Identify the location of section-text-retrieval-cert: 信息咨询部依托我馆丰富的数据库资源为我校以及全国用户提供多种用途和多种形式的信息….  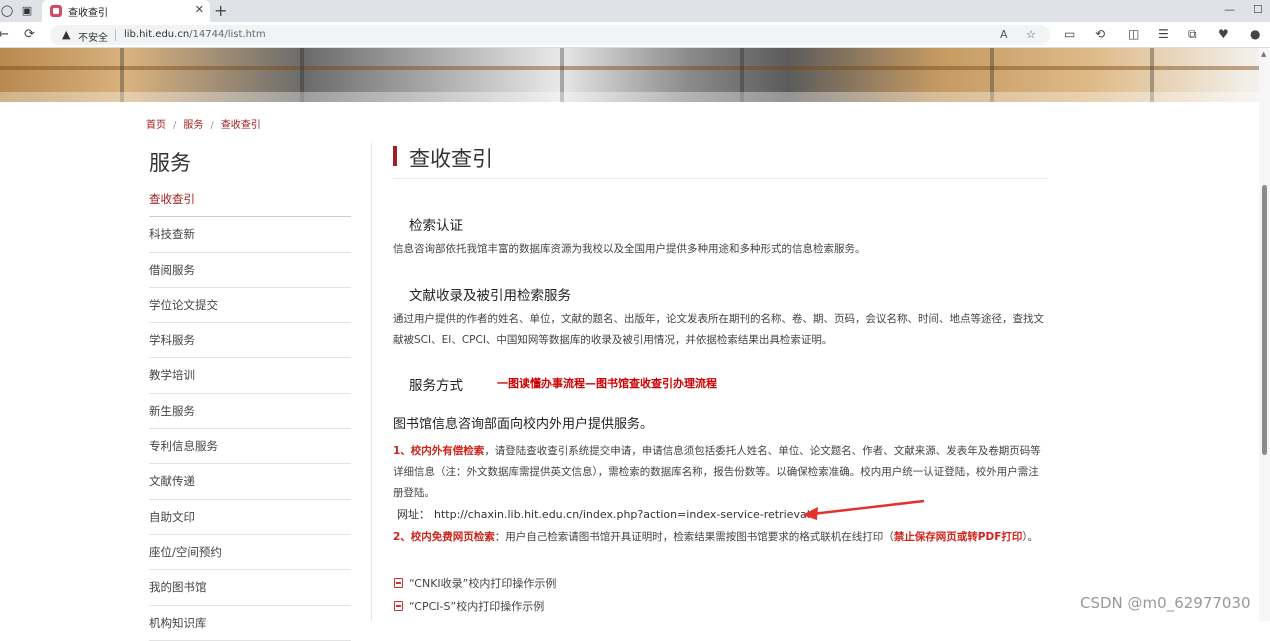
(629, 249).